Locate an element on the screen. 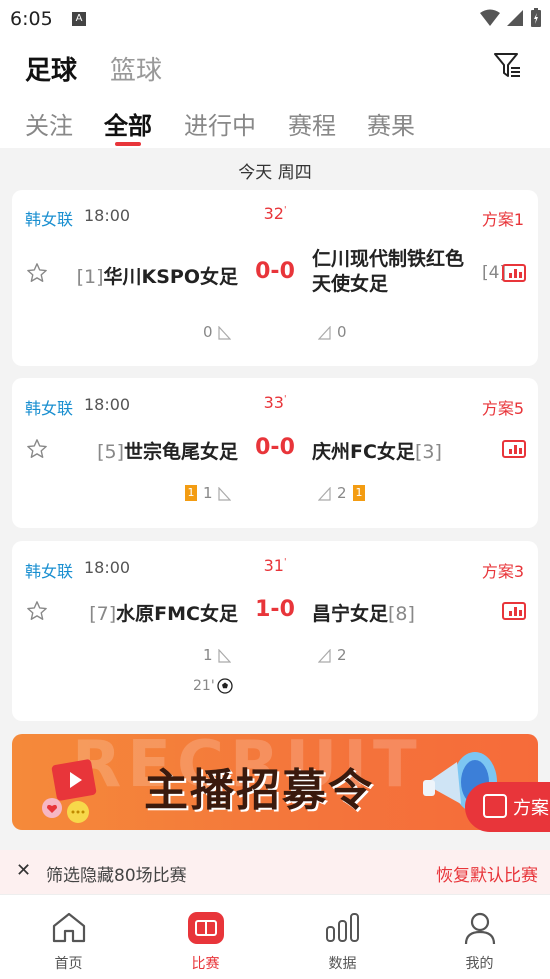  nav-data-label: 数据 is located at coordinates (342, 964).